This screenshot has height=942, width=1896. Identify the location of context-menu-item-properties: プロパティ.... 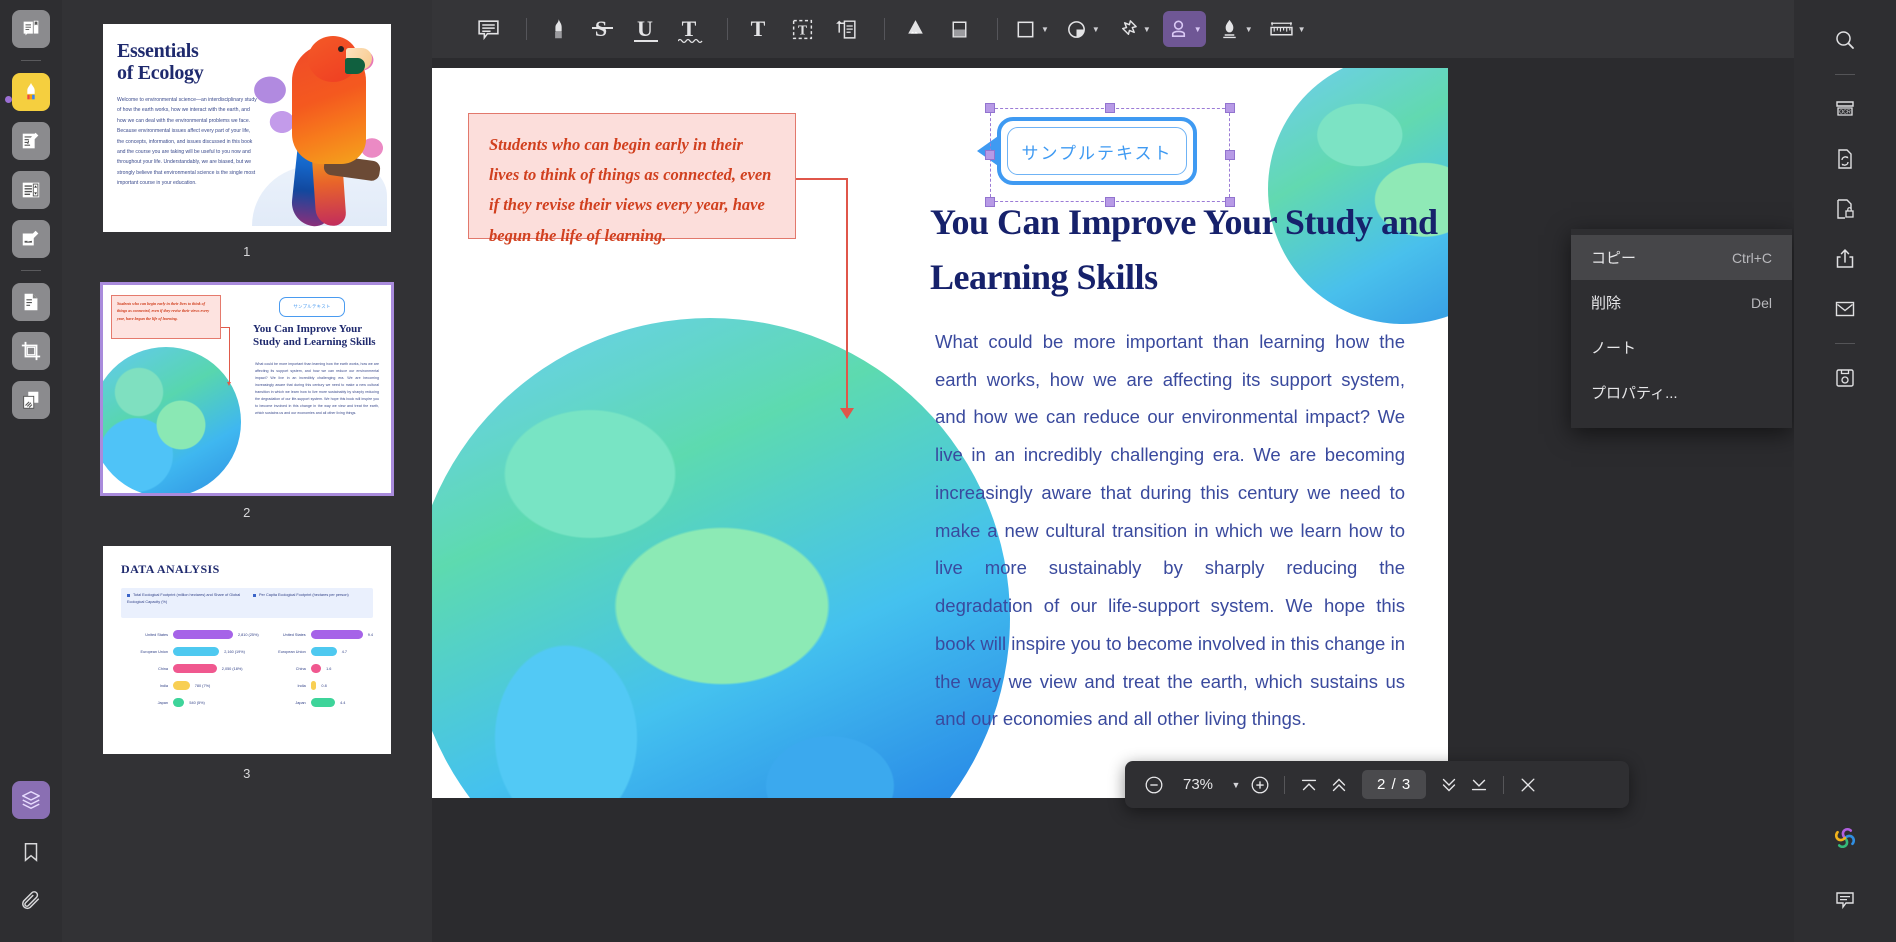
(1681, 392).